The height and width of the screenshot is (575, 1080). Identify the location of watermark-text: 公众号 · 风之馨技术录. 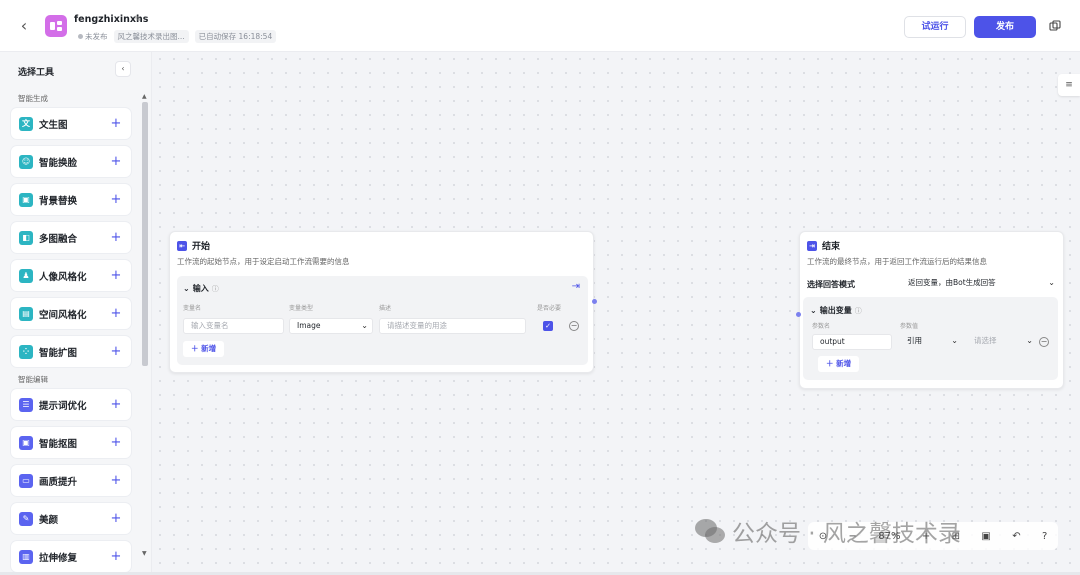
(846, 534).